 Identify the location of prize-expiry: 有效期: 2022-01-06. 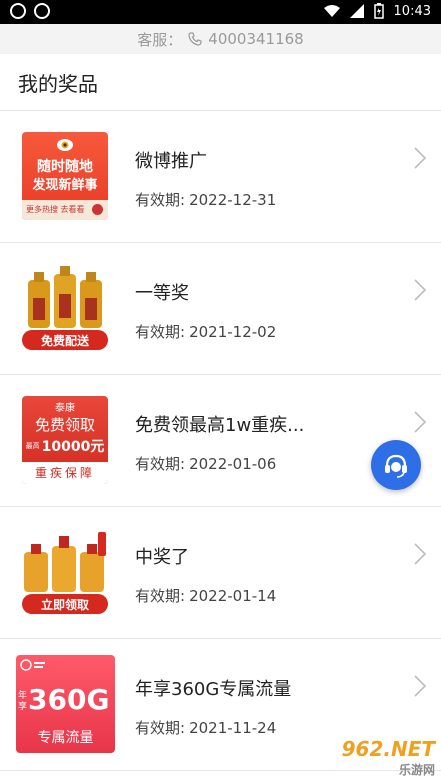
(205, 463).